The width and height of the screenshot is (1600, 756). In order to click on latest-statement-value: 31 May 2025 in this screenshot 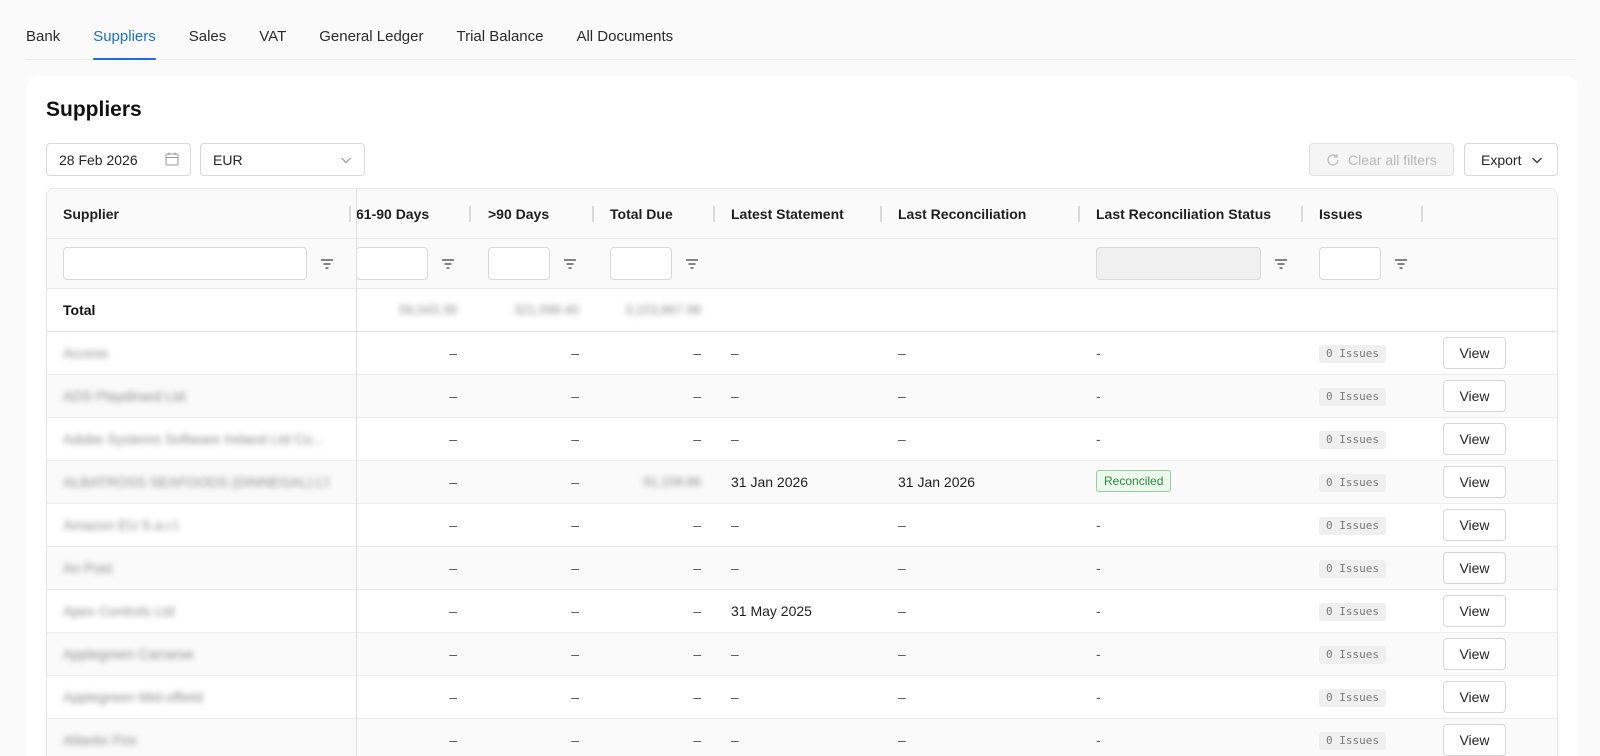, I will do `click(771, 611)`.